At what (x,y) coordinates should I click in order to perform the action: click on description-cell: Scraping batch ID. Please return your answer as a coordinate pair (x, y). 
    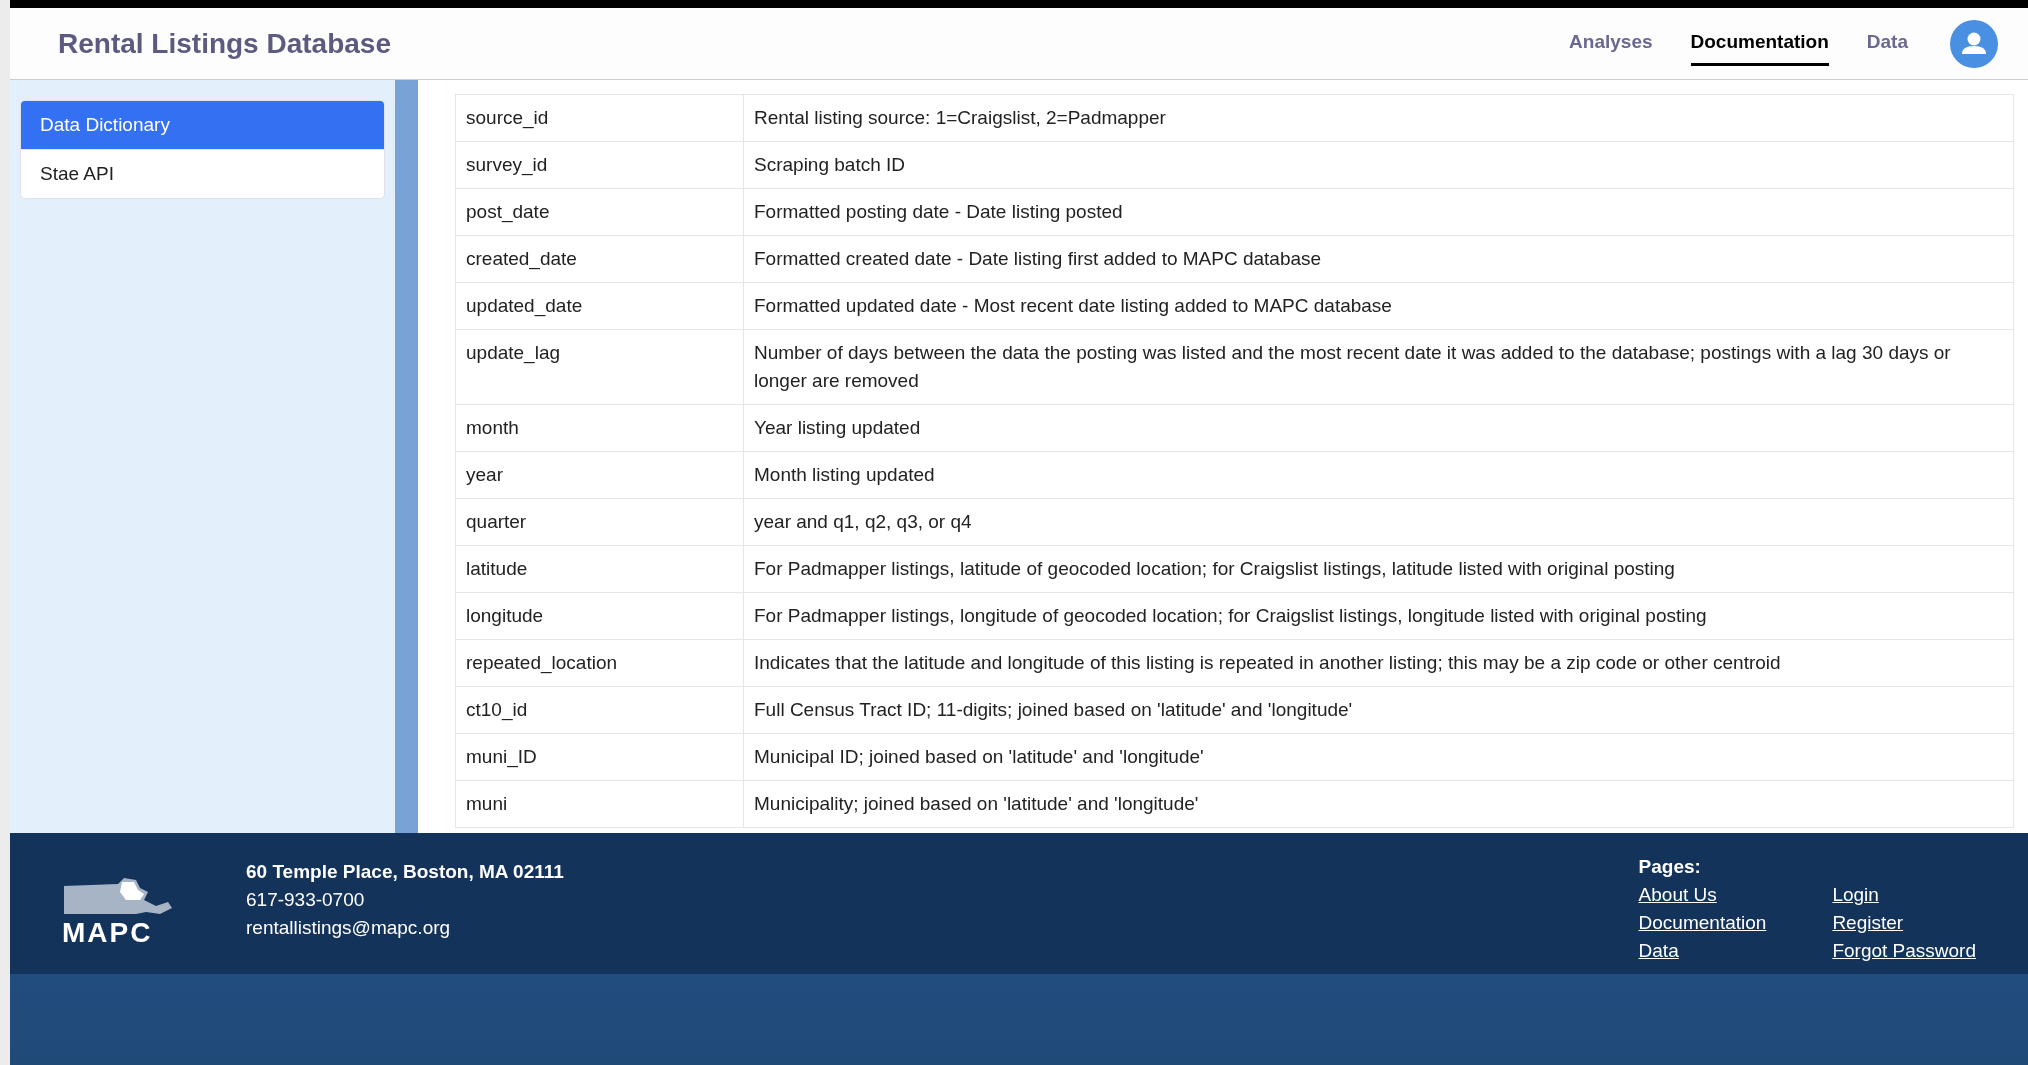
    Looking at the image, I should click on (1378, 165).